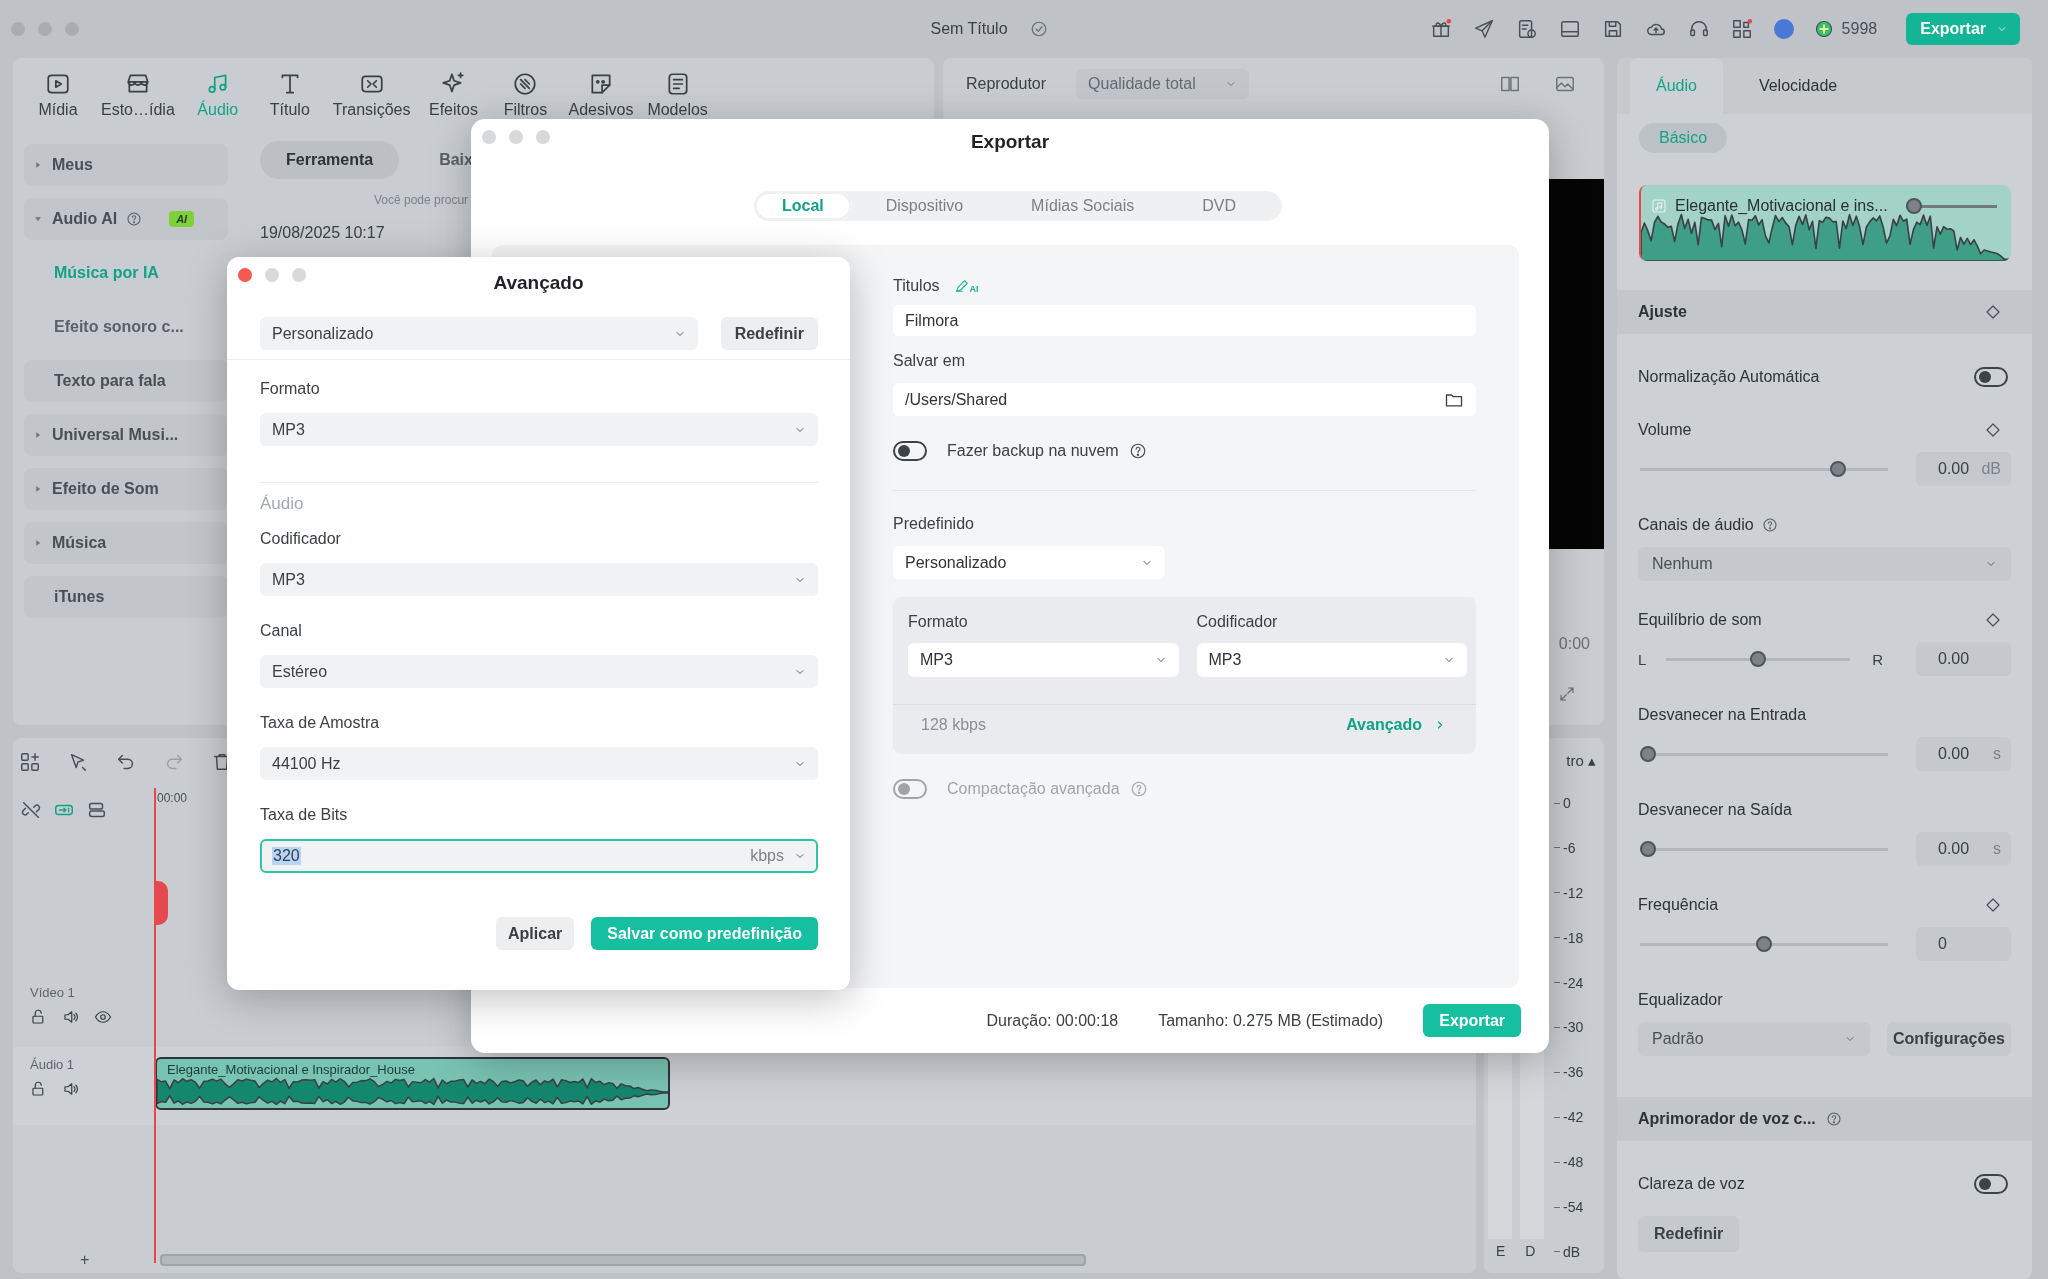  What do you see at coordinates (1569, 29) in the screenshot?
I see `layout-icon` at bounding box center [1569, 29].